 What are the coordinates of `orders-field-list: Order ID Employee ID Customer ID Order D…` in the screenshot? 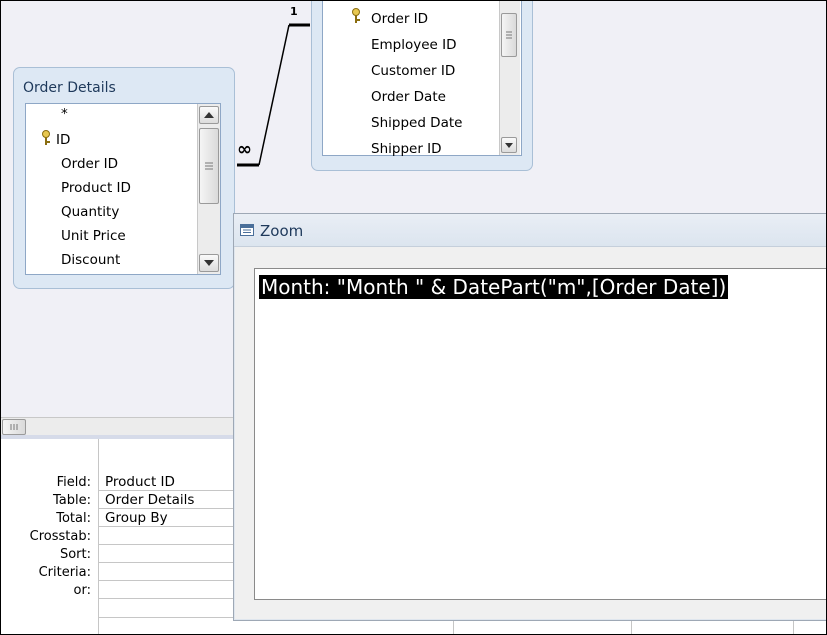 It's located at (422, 80).